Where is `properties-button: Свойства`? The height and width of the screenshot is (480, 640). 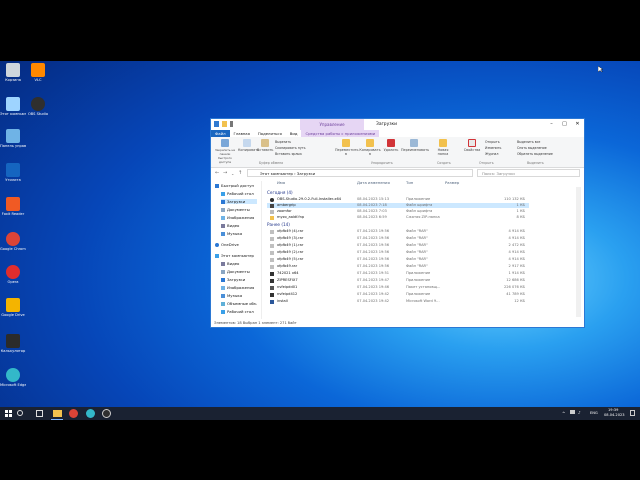 properties-button: Свойства is located at coordinates (472, 145).